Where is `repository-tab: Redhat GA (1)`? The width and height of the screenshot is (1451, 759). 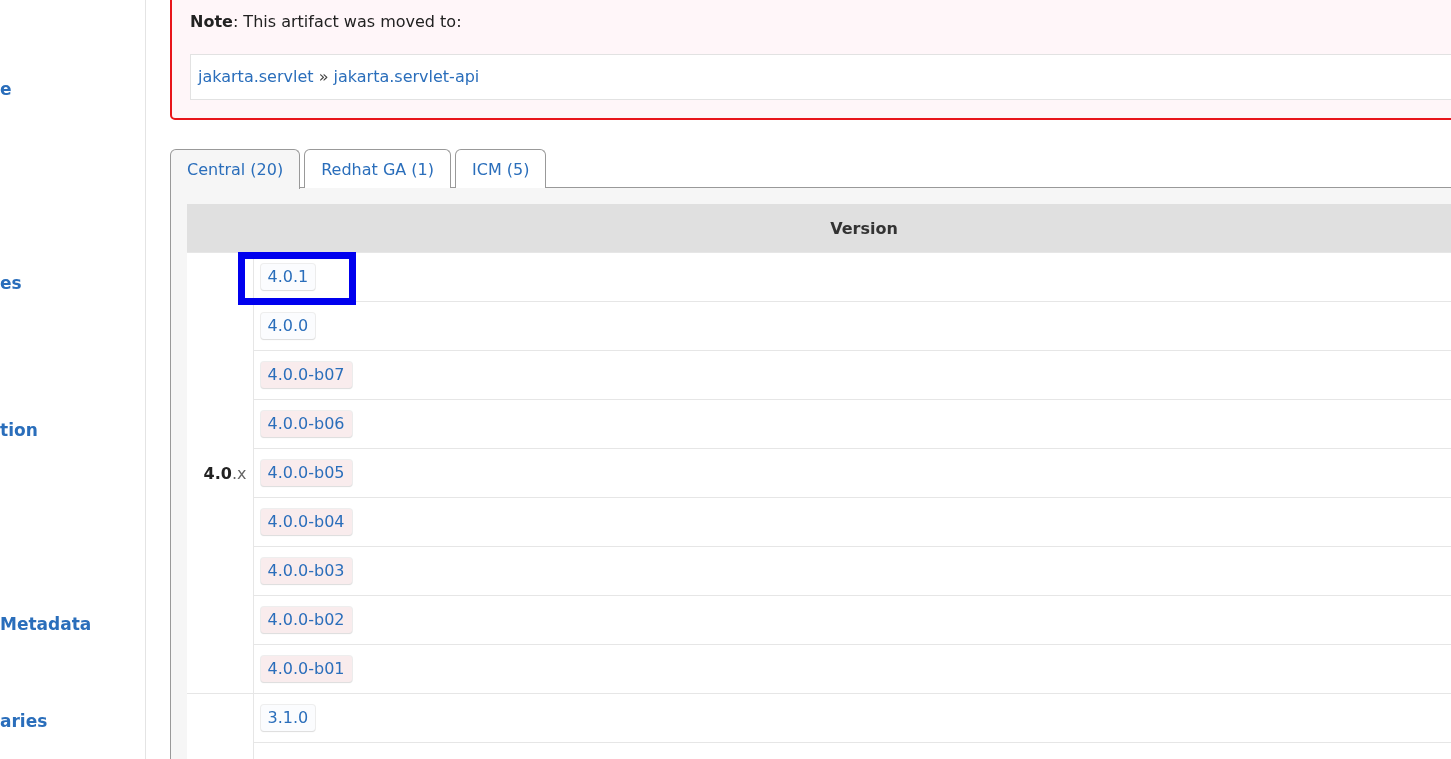 repository-tab: Redhat GA (1) is located at coordinates (377, 168).